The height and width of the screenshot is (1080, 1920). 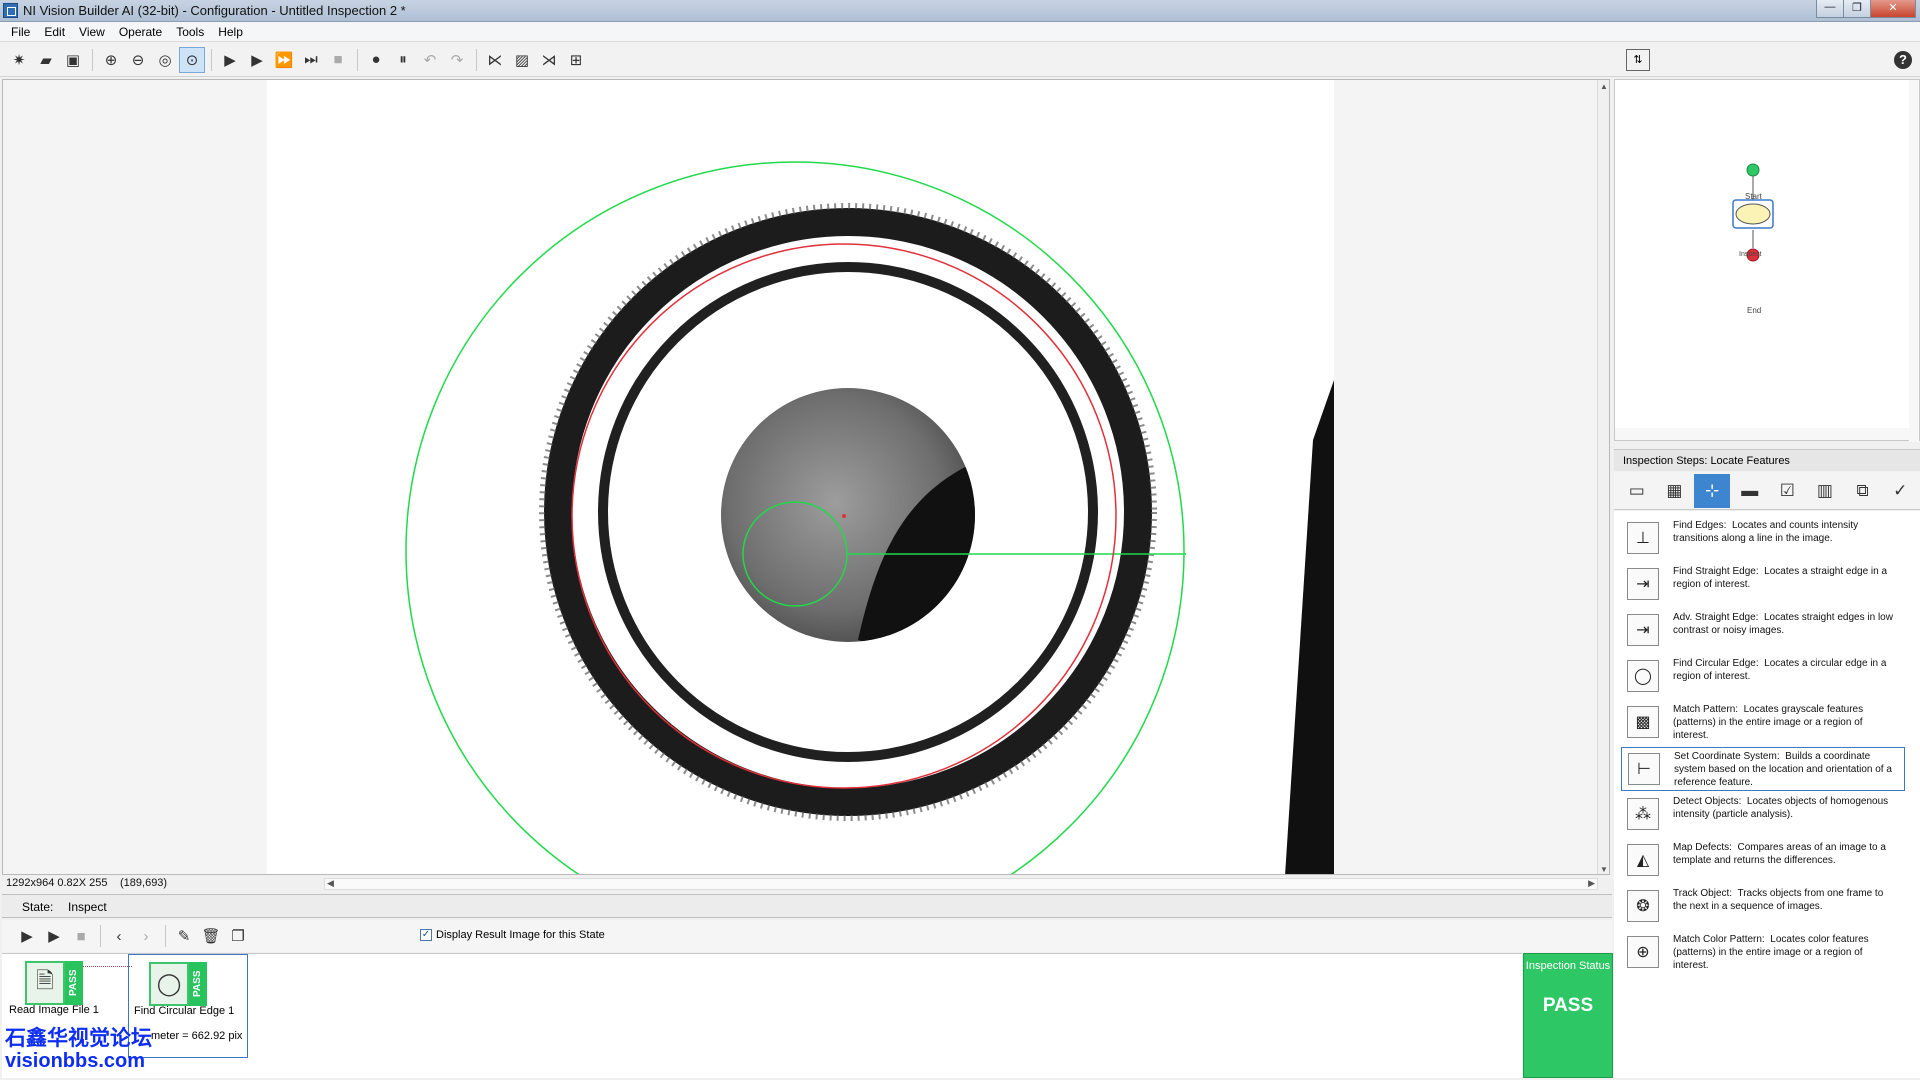 I want to click on image-next-icon: ⋊, so click(x=549, y=60).